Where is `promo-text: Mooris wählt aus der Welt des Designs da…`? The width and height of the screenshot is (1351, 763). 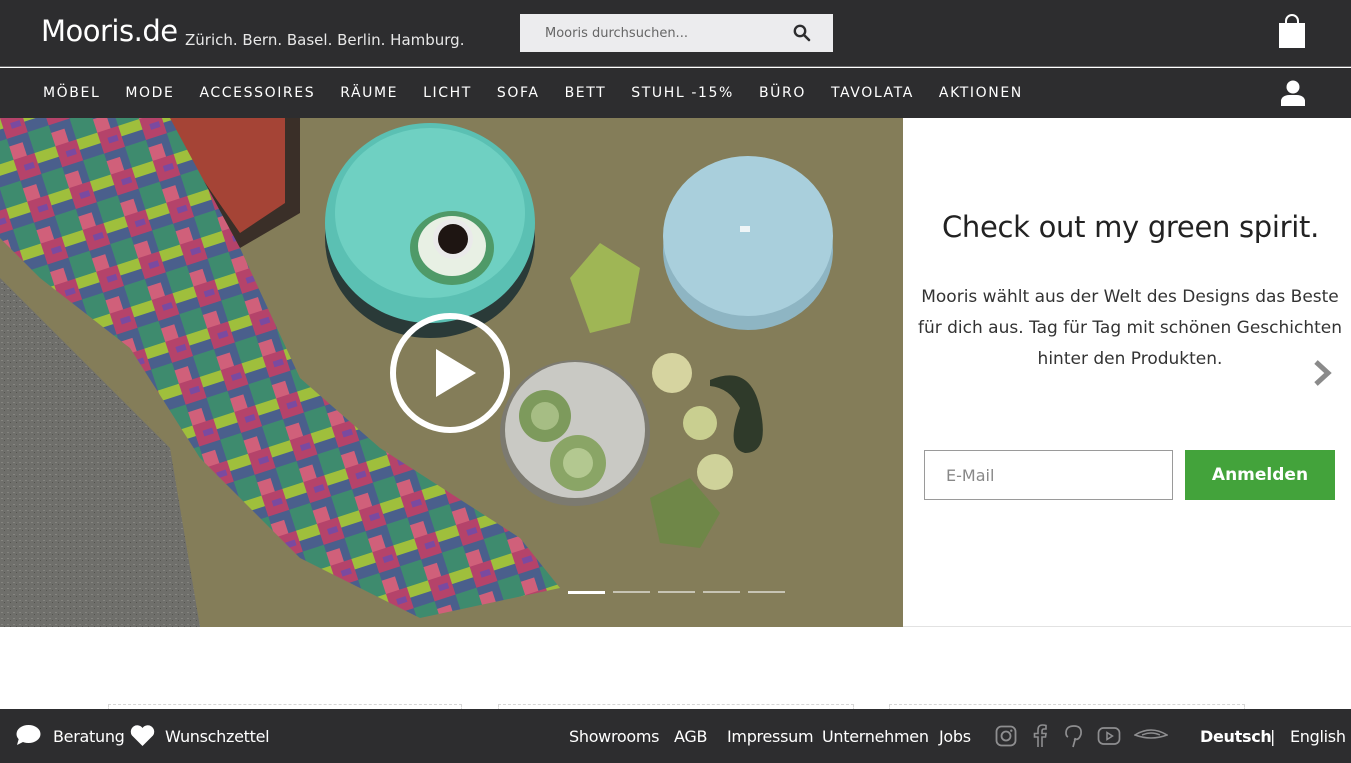 promo-text: Mooris wählt aus der Welt des Designs da… is located at coordinates (1130, 328).